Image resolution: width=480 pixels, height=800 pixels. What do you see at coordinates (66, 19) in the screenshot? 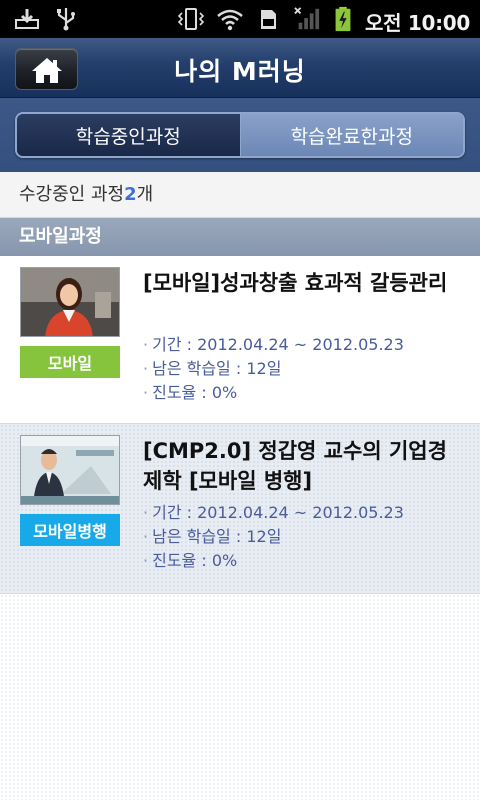
I see `usb-icon` at bounding box center [66, 19].